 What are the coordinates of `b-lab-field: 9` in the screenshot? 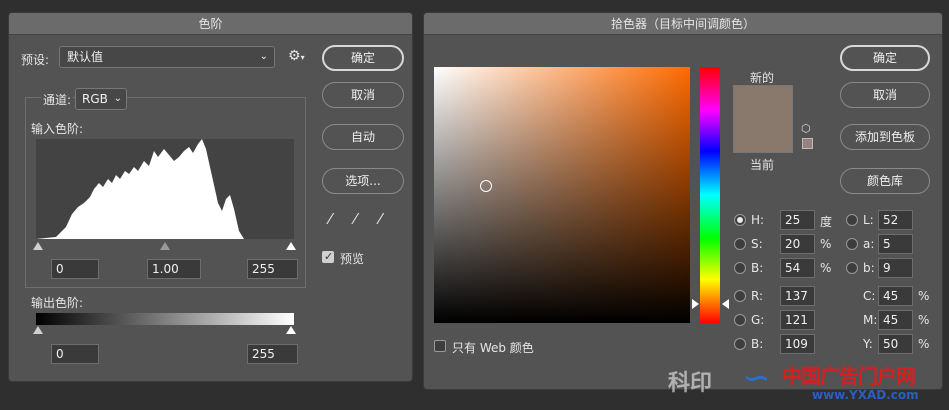 It's located at (895, 268).